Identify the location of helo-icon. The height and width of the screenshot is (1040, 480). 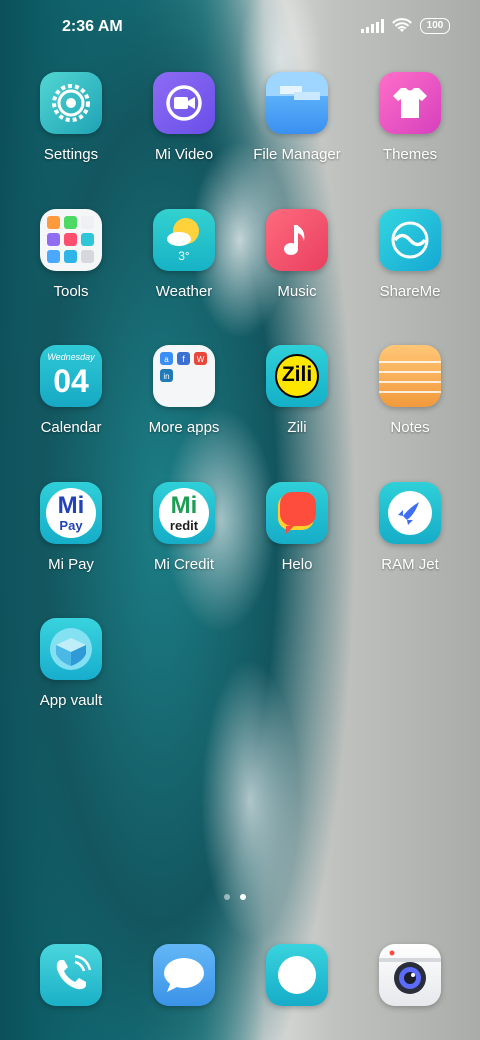
(297, 513).